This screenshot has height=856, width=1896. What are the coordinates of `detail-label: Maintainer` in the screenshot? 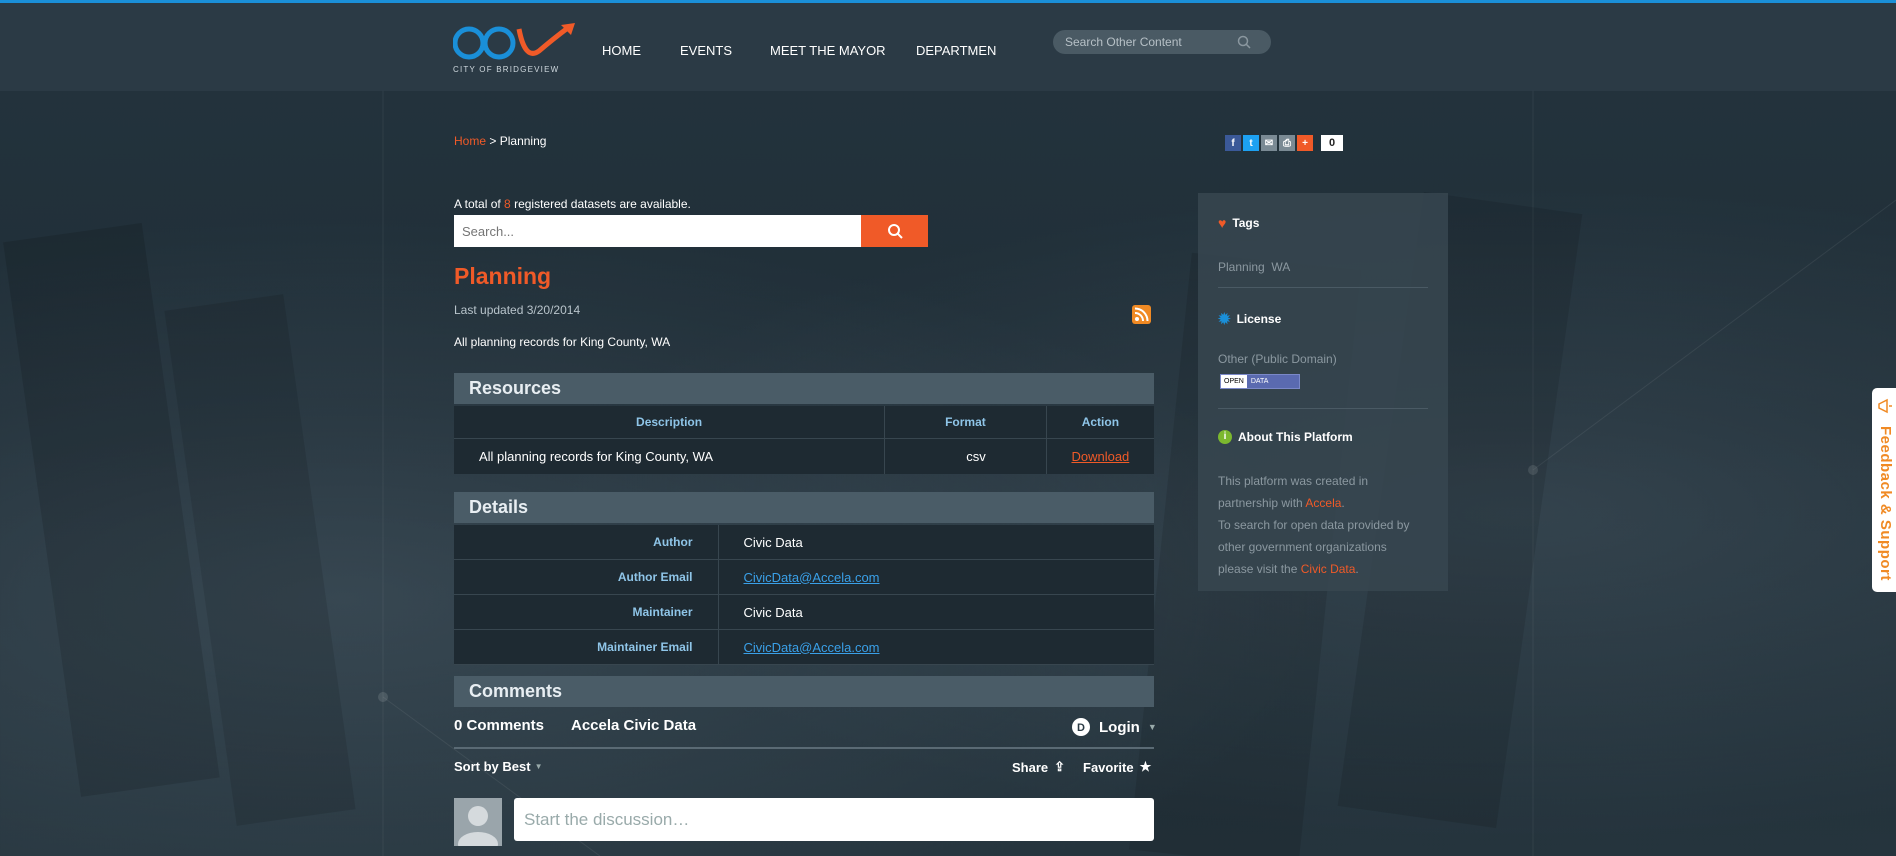 It's located at (586, 612).